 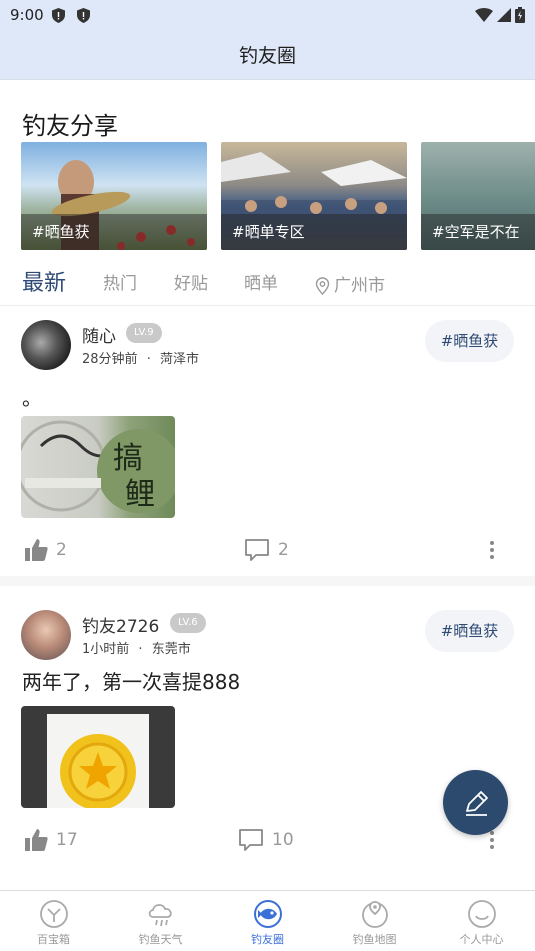 What do you see at coordinates (322, 286) in the screenshot?
I see `location-pin-icon` at bounding box center [322, 286].